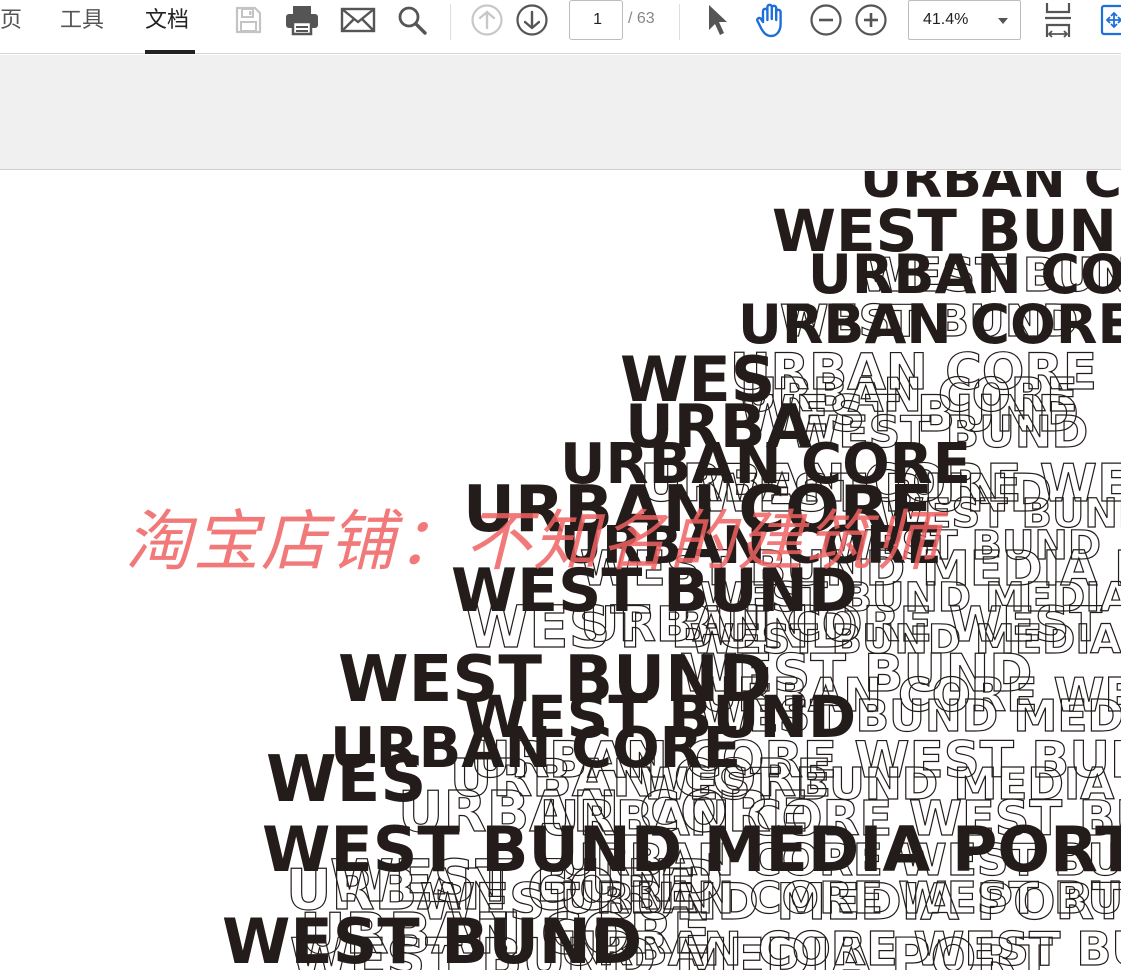 This screenshot has height=970, width=1121. I want to click on toolbar-secondary-area, so click(560, 112).